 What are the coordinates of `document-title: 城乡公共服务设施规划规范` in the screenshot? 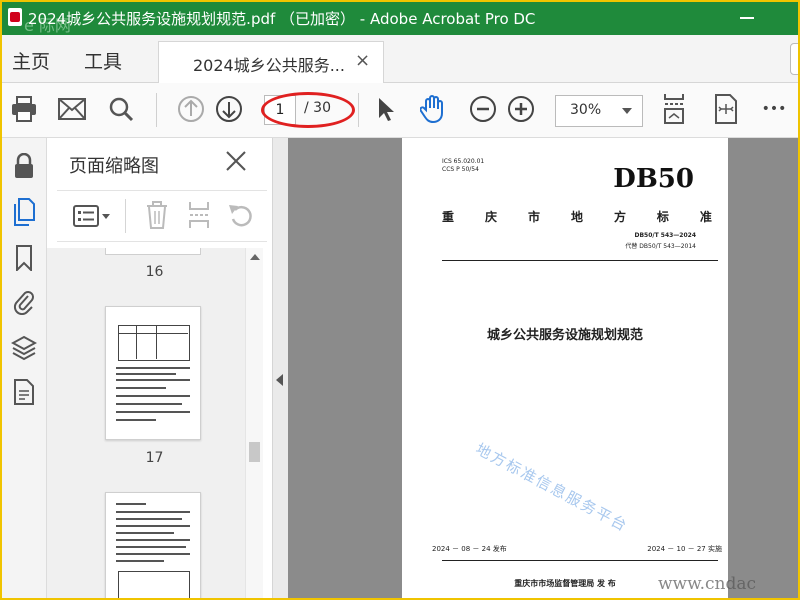 It's located at (564, 335).